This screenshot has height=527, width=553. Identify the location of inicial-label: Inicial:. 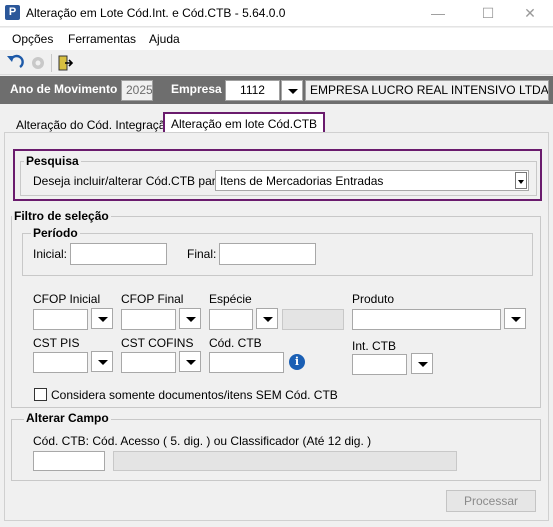
(50, 254).